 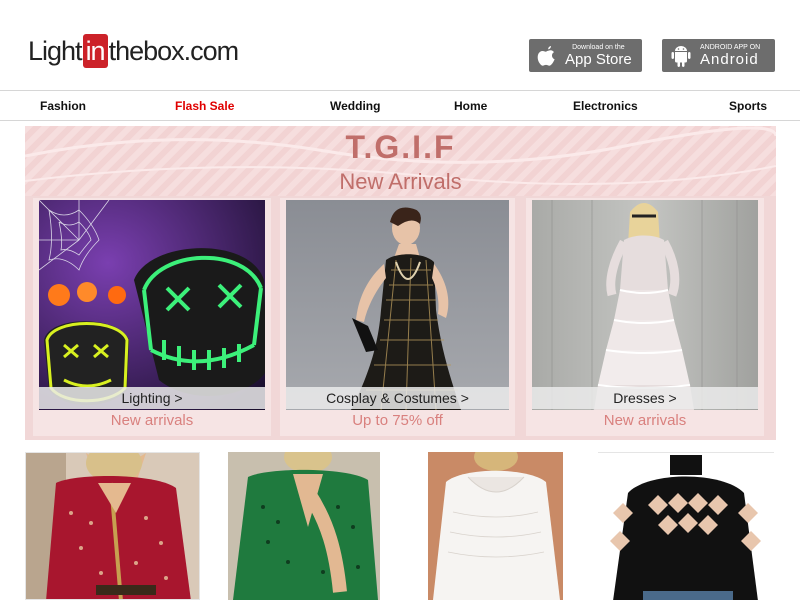 I want to click on banner-header: T.G.I.F New Arrivals, so click(x=400, y=161).